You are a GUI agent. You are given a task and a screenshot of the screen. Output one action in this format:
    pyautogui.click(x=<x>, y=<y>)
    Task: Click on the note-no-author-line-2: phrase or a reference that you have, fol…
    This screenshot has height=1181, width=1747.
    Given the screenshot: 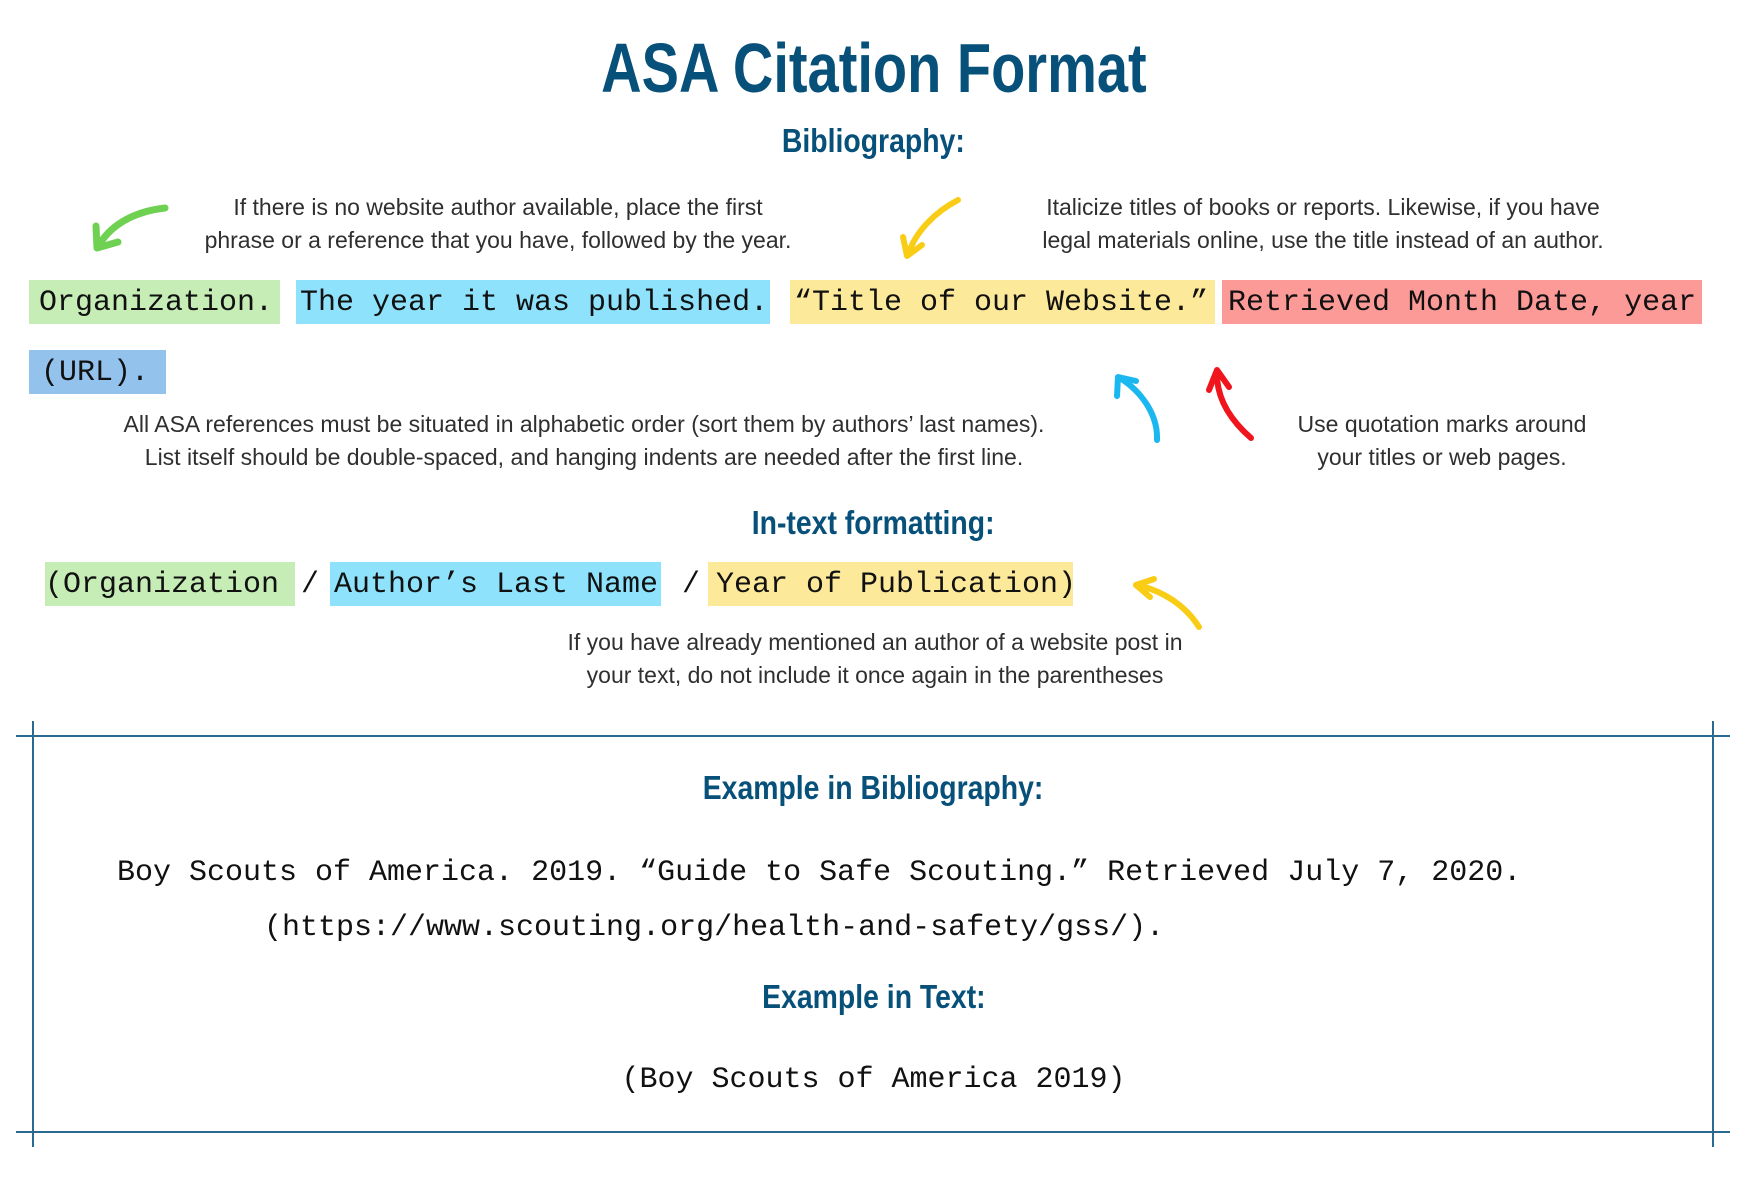 What is the action you would take?
    pyautogui.click(x=498, y=240)
    